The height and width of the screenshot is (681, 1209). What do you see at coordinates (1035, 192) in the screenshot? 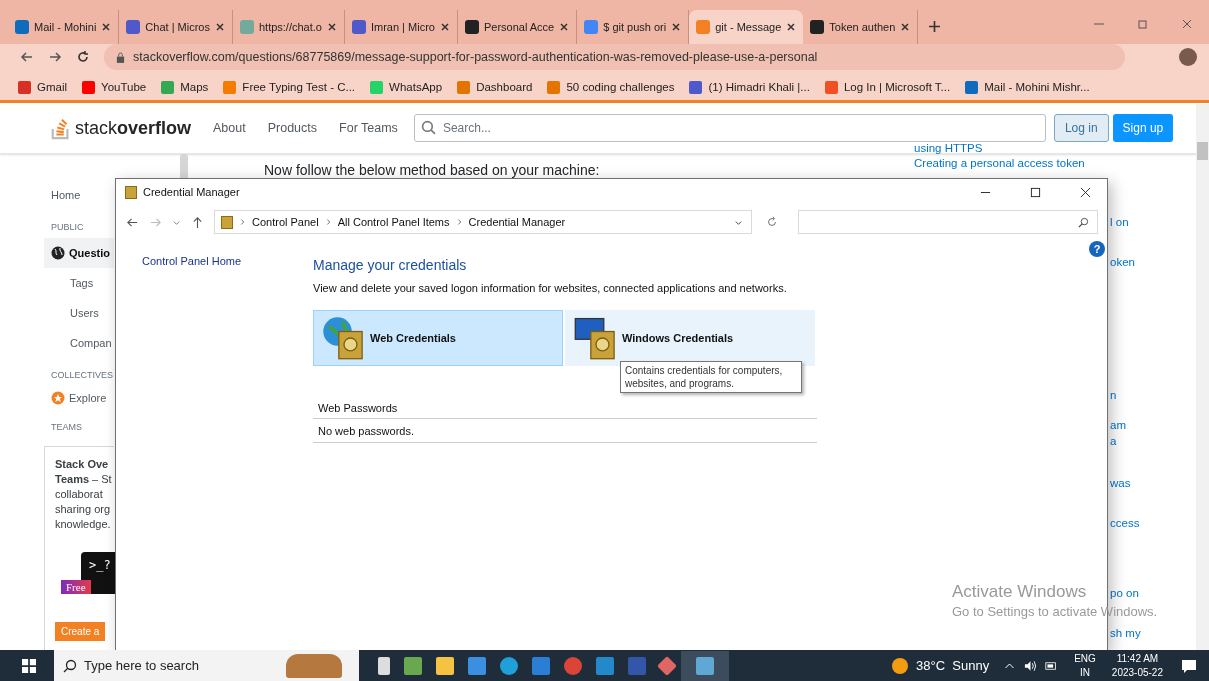
I see `maximize-icon` at bounding box center [1035, 192].